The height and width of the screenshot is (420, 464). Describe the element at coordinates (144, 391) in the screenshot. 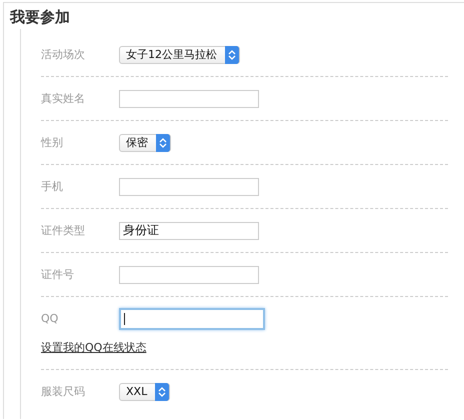

I see `dropdown: XXL` at that location.